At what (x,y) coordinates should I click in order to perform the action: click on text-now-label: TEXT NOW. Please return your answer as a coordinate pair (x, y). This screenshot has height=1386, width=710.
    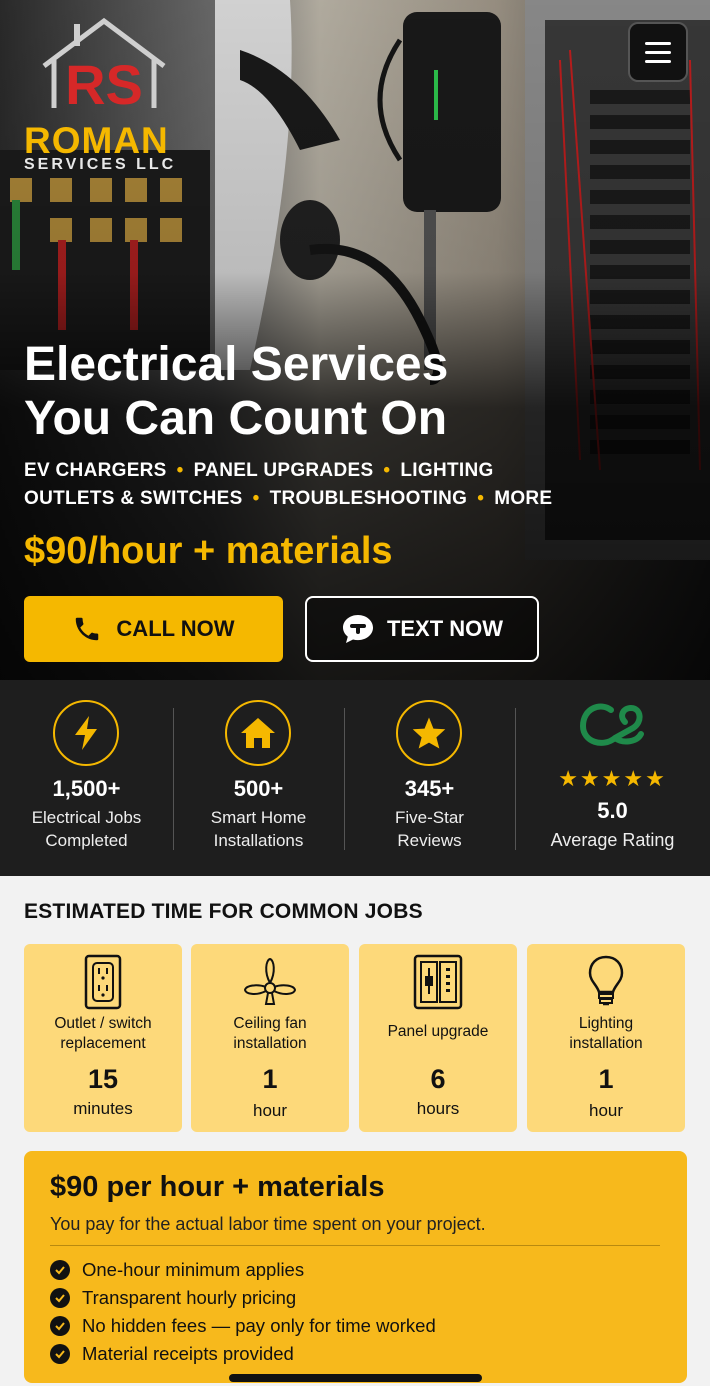
    Looking at the image, I should click on (445, 628).